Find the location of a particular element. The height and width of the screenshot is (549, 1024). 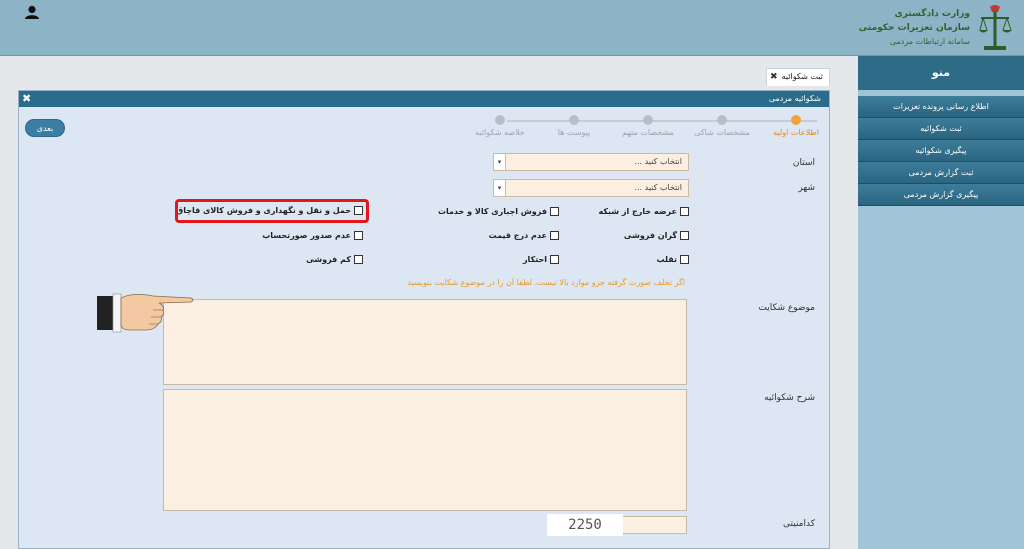

next-button: بعدی is located at coordinates (45, 128).